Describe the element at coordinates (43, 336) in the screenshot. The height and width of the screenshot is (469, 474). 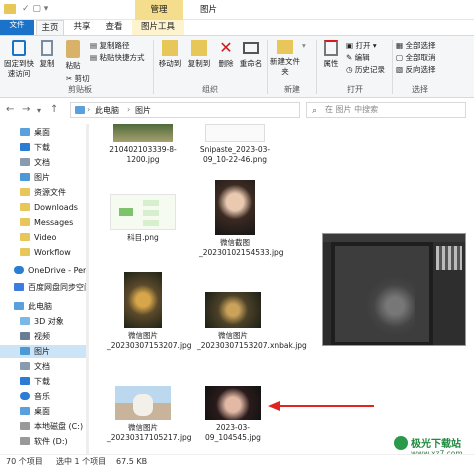
I see `sidebar-item-videos: 视频` at that location.